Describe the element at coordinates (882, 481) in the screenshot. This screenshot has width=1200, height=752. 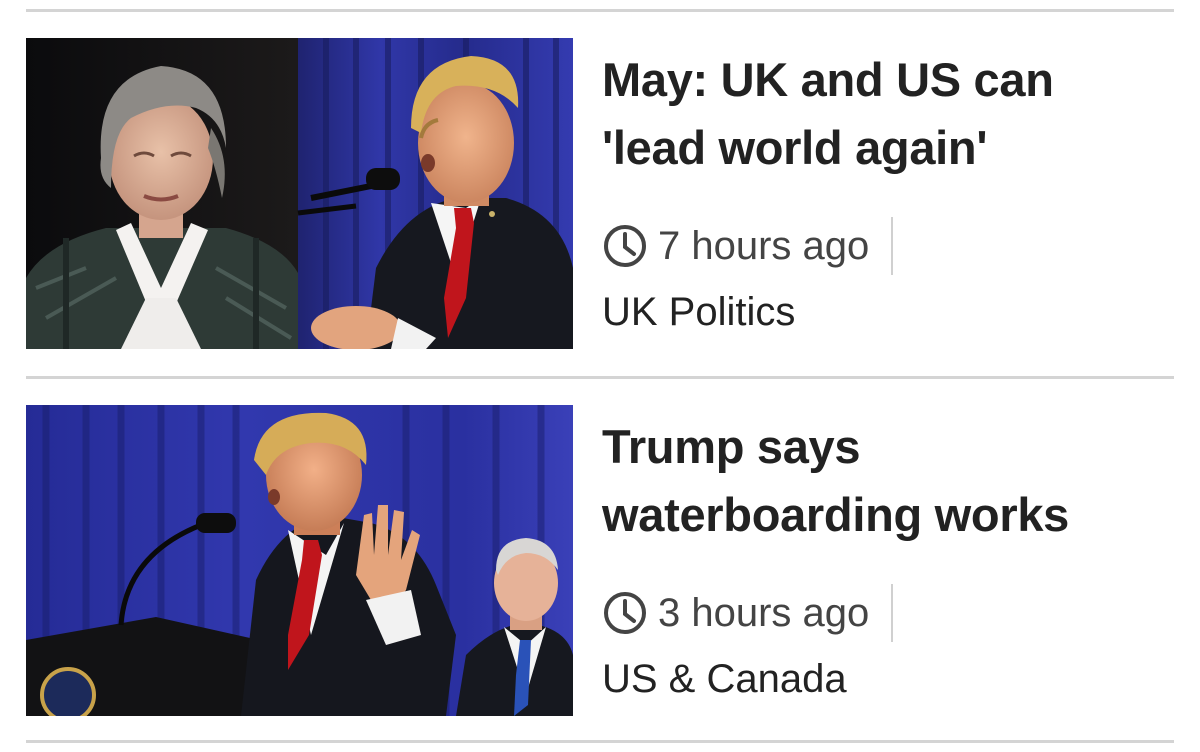
I see `story-headline: Trump says waterboarding works` at that location.